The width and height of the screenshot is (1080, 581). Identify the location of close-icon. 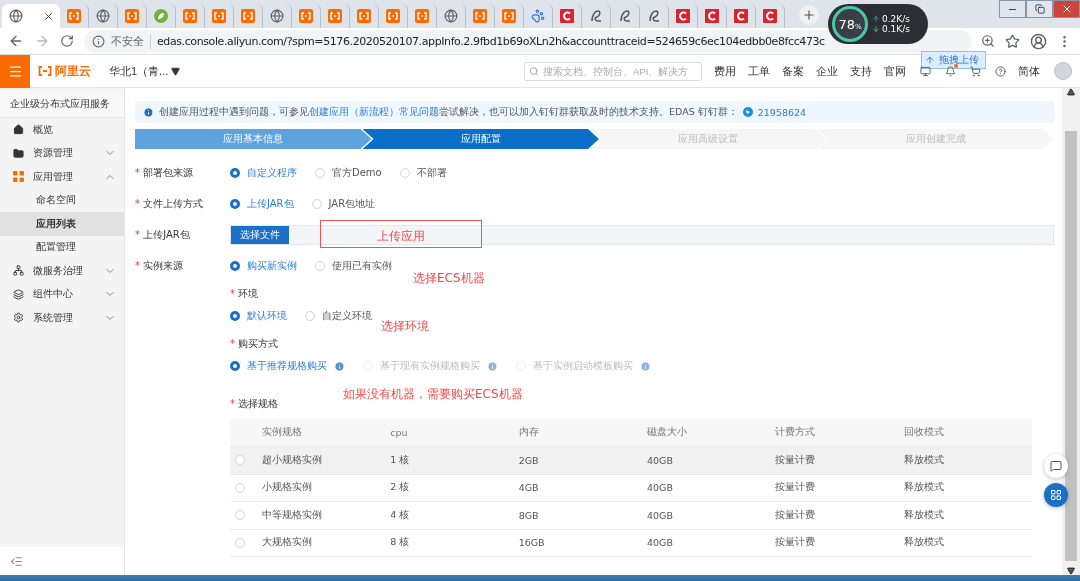
(48, 16).